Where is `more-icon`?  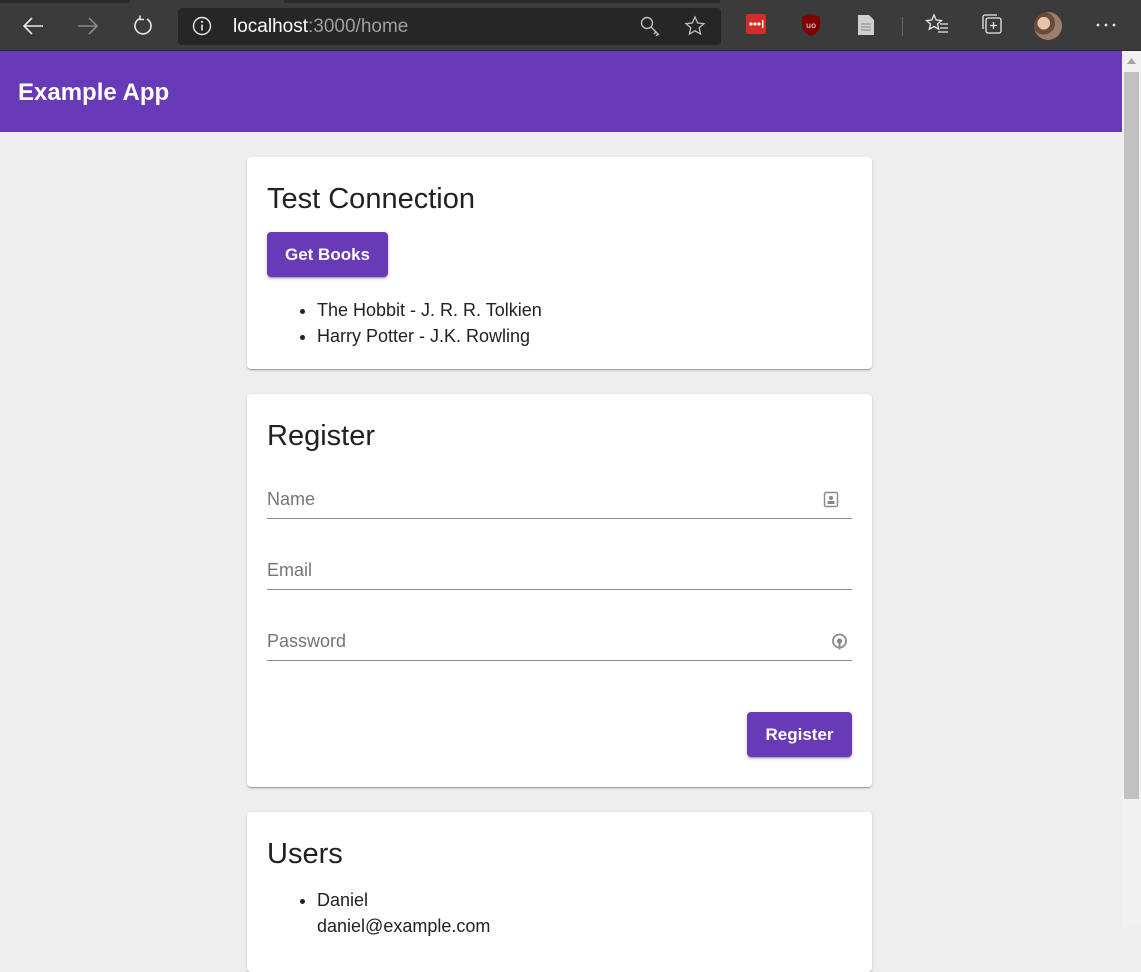 more-icon is located at coordinates (1106, 27).